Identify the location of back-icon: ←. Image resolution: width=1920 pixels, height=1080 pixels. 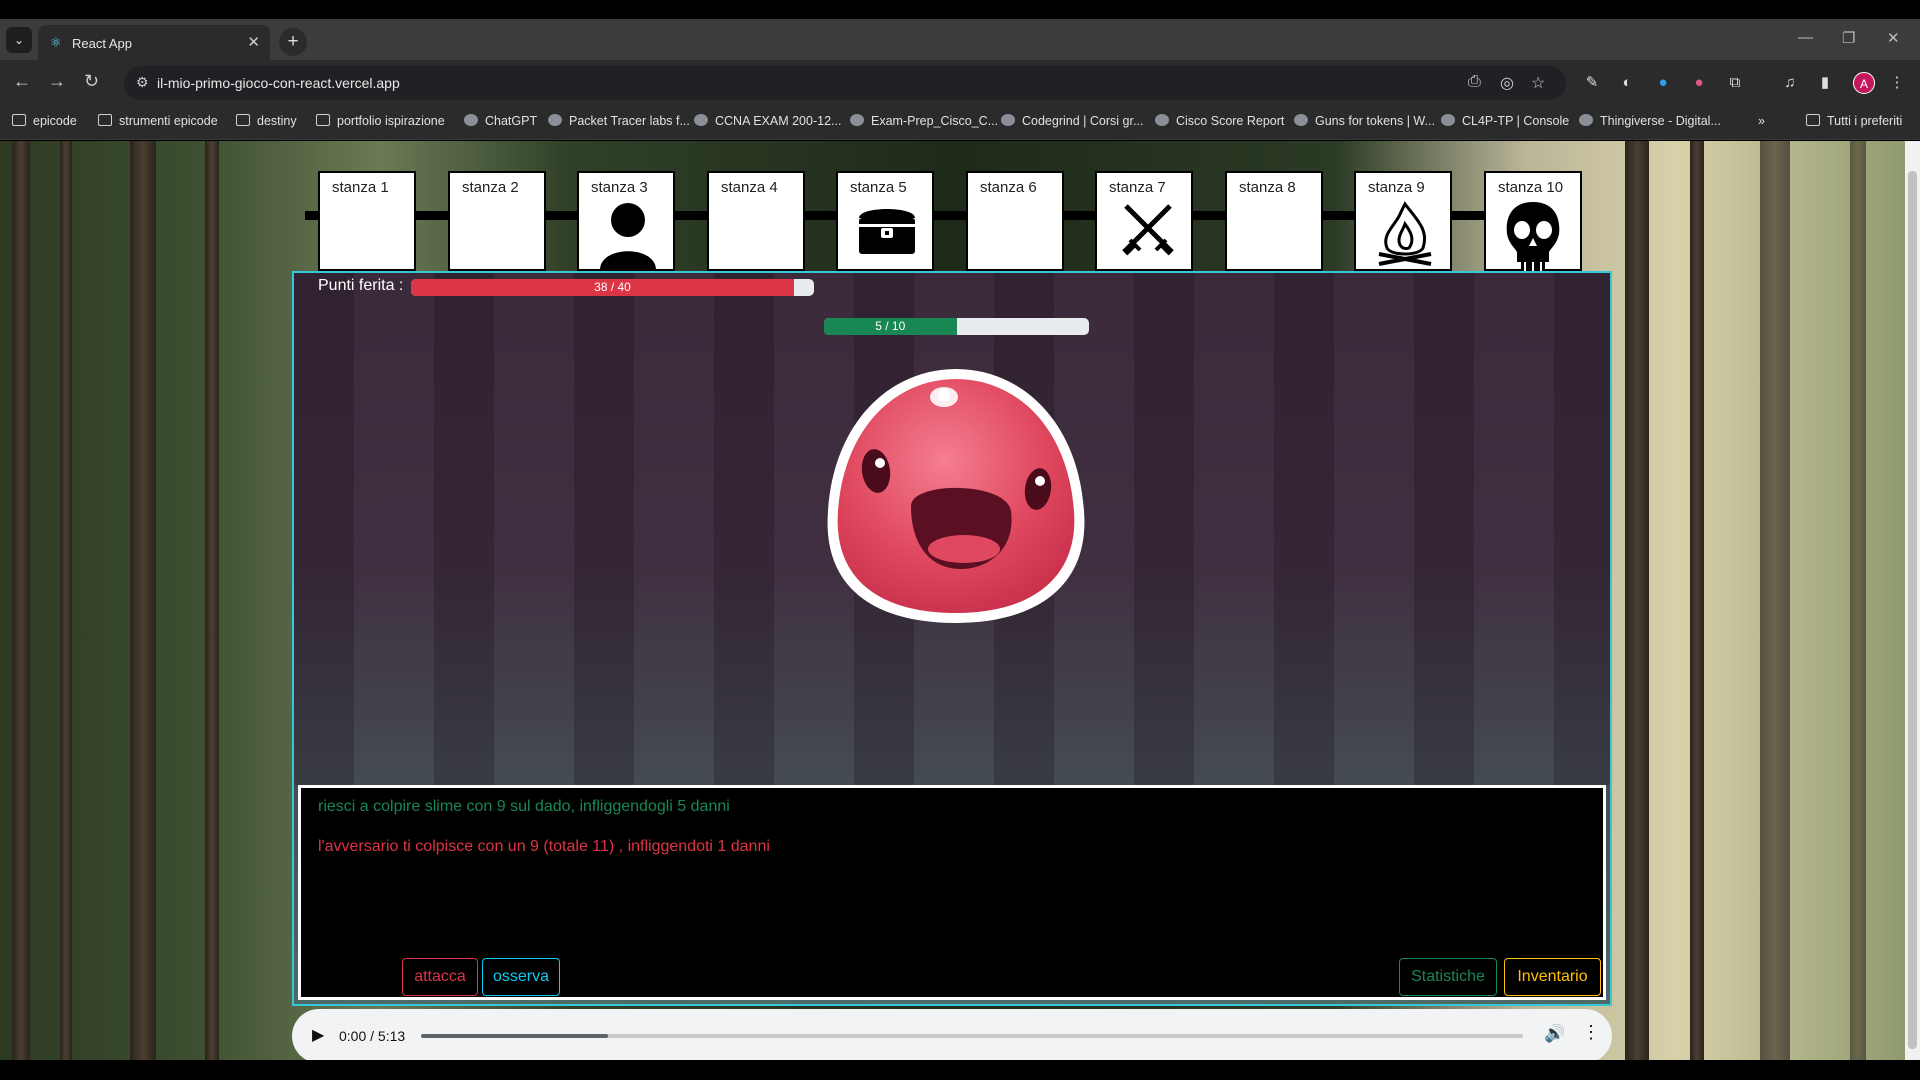
(22, 81).